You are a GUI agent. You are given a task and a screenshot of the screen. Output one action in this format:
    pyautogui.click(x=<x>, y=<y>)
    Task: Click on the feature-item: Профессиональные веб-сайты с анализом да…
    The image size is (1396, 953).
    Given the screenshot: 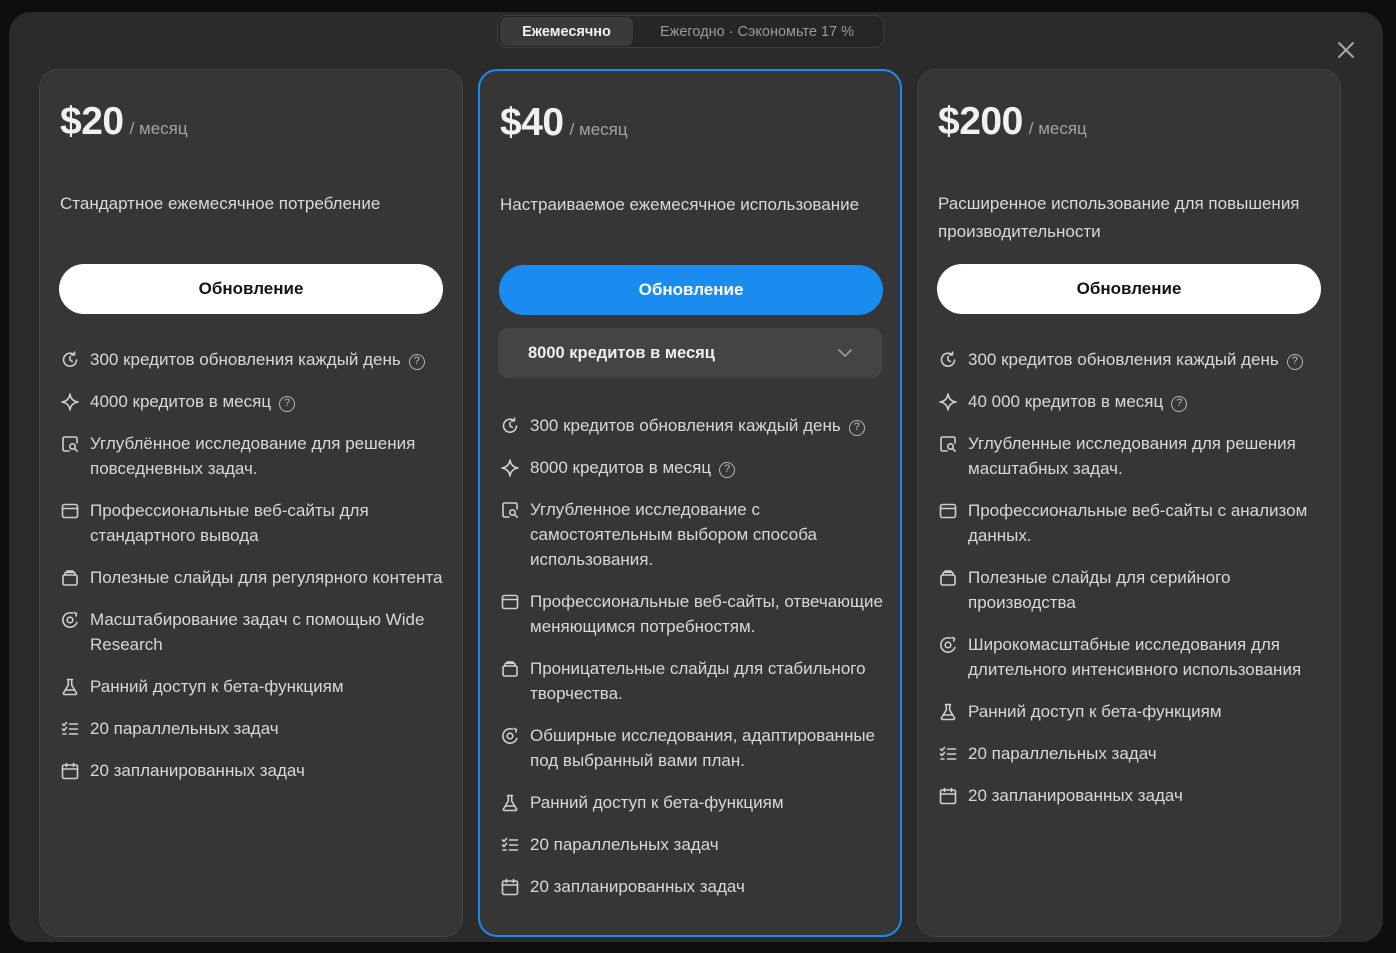 What is the action you would take?
    pyautogui.click(x=1134, y=523)
    